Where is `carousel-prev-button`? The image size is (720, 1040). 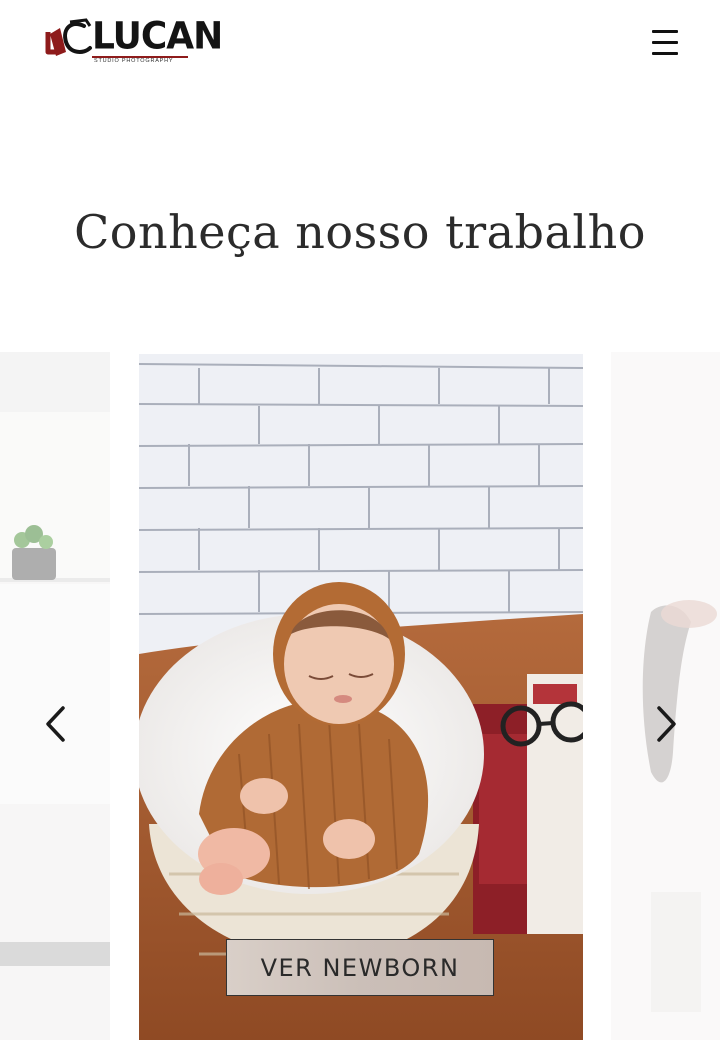 carousel-prev-button is located at coordinates (56, 724).